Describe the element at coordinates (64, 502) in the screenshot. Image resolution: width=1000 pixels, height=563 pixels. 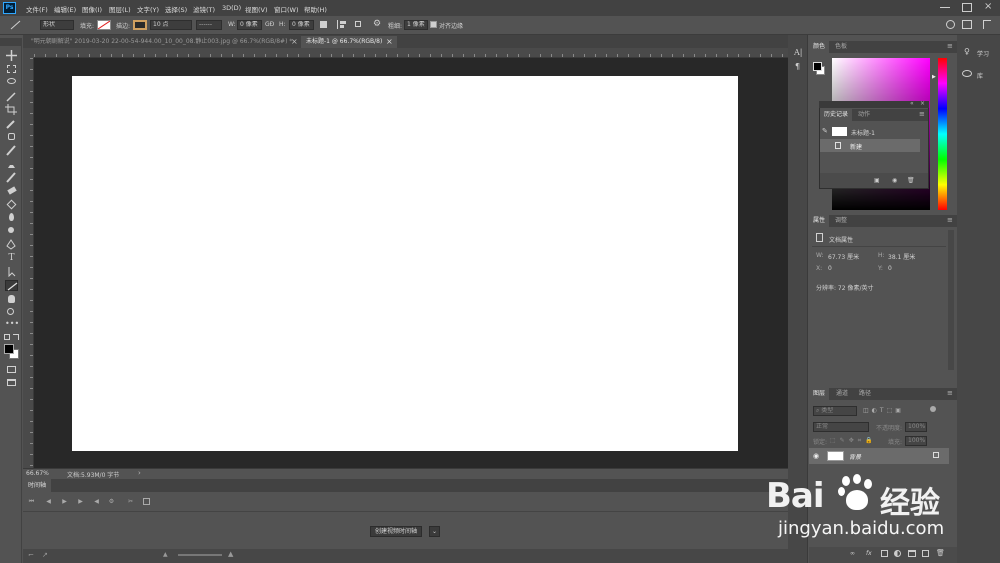
I see `play-icon: ▶` at that location.